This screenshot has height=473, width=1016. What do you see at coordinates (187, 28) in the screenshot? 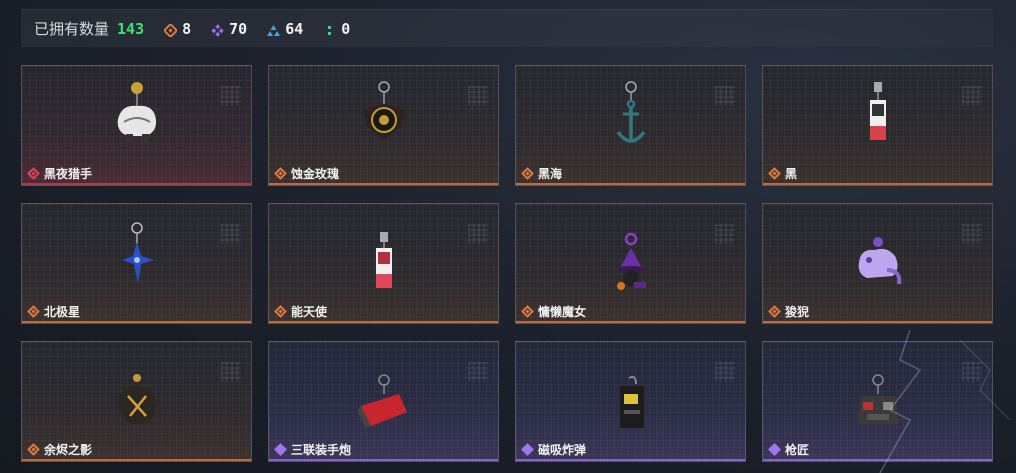
I see `stat-orange-value: 8` at bounding box center [187, 28].